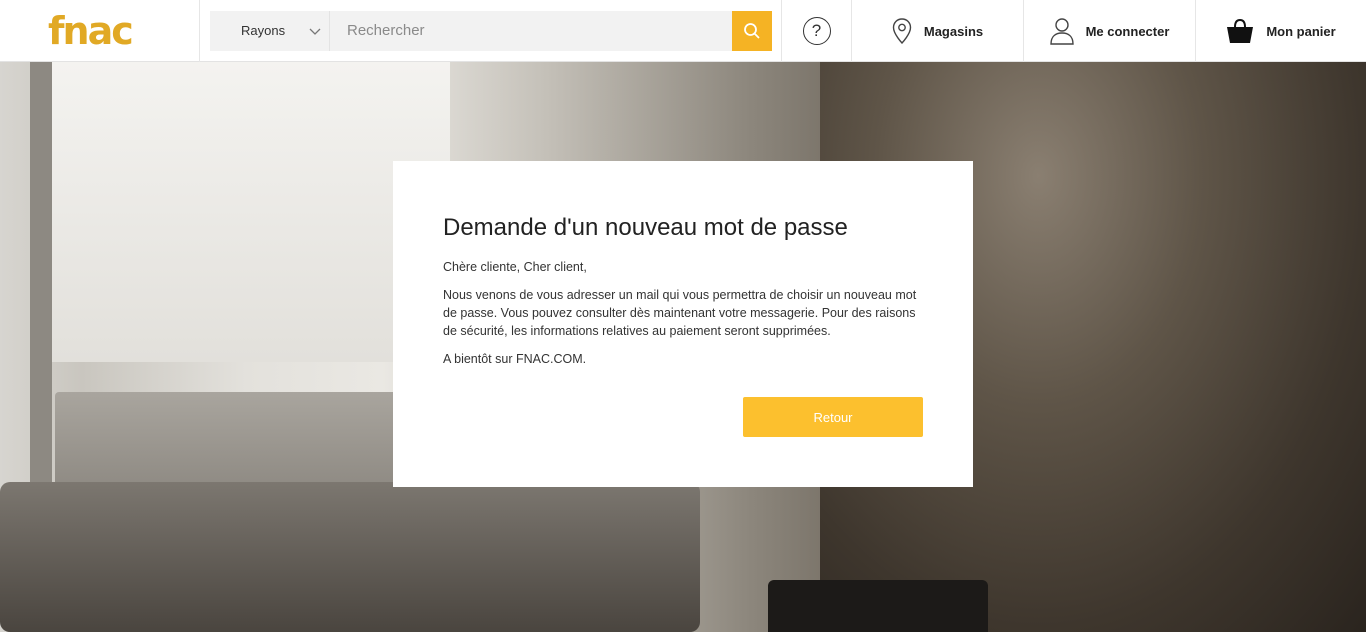 This screenshot has width=1366, height=632. I want to click on modal-greeting: Chère cliente, Cher client,, so click(515, 267).